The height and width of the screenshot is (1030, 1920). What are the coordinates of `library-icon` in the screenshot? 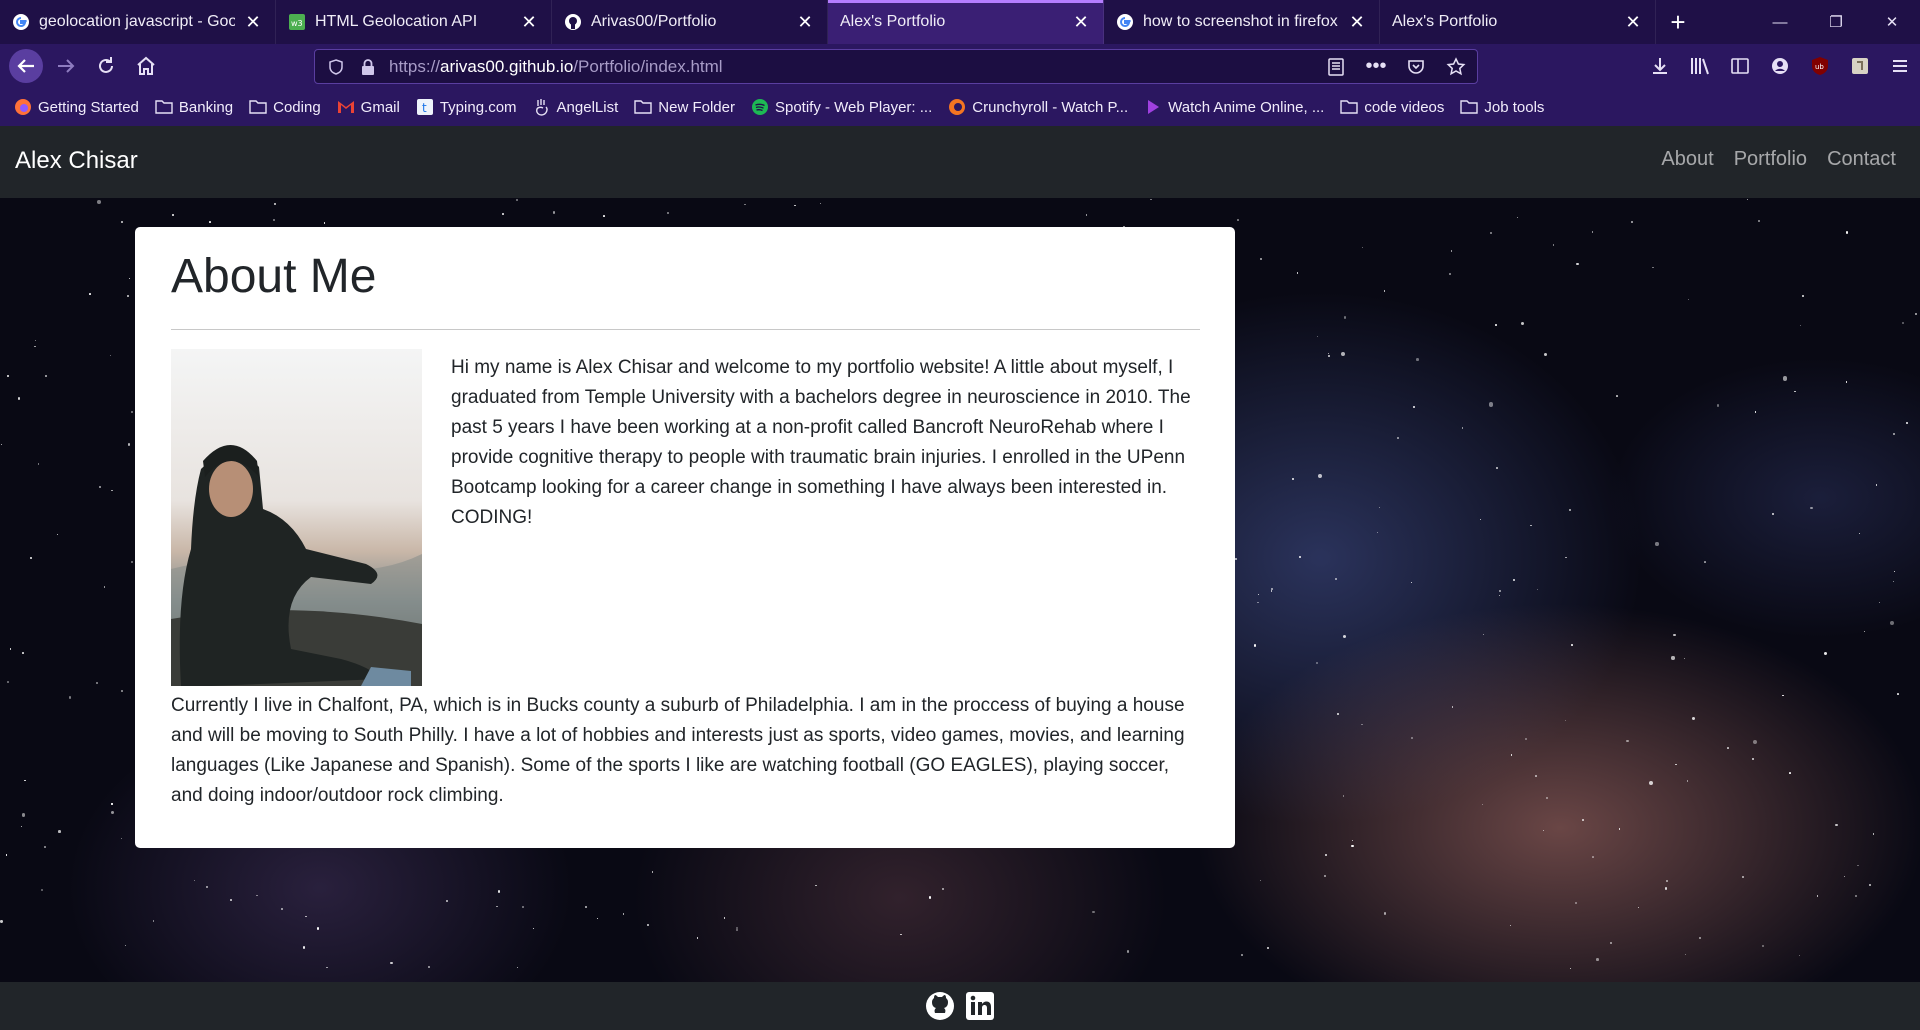 It's located at (1700, 66).